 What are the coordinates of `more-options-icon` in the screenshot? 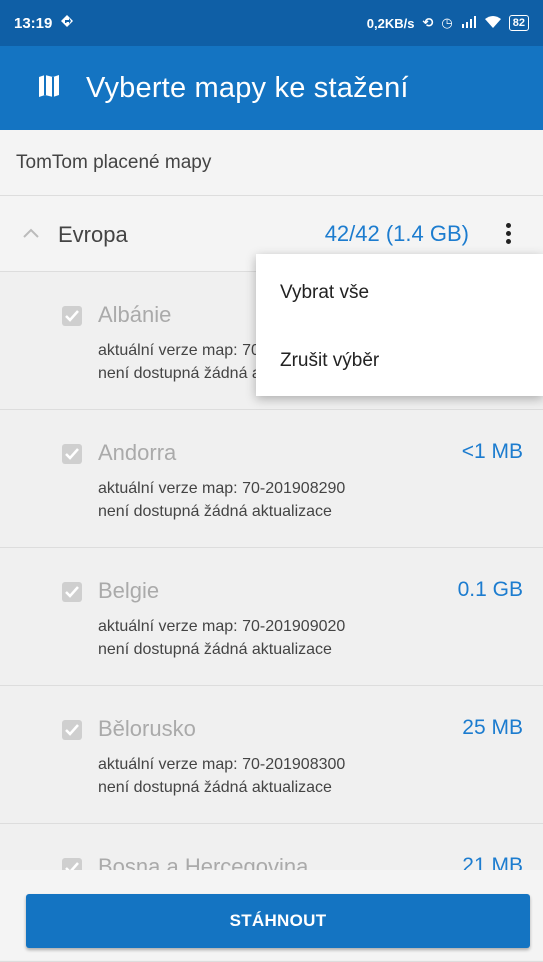 It's located at (508, 234).